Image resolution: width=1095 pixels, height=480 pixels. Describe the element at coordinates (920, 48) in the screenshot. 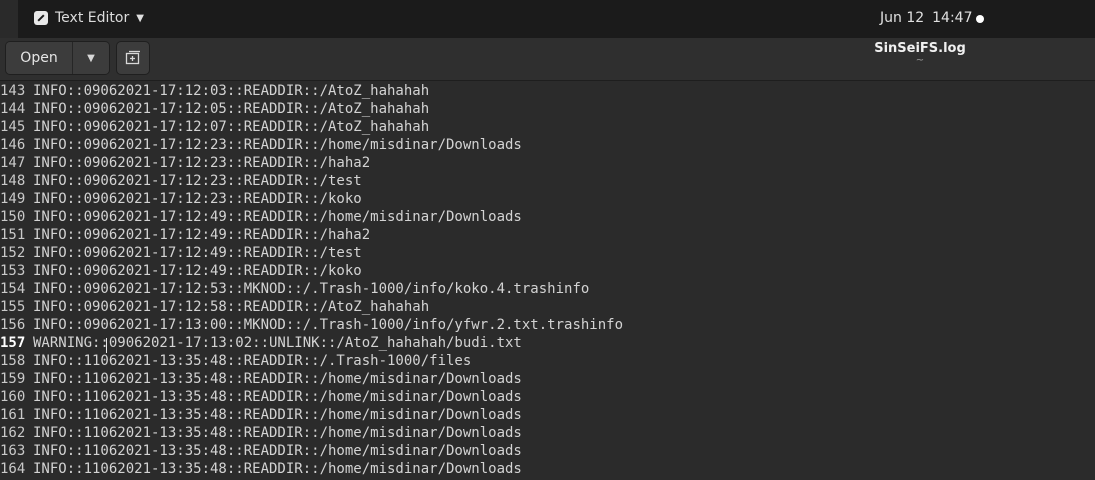

I see `document-title: SinSeiFS.log` at that location.